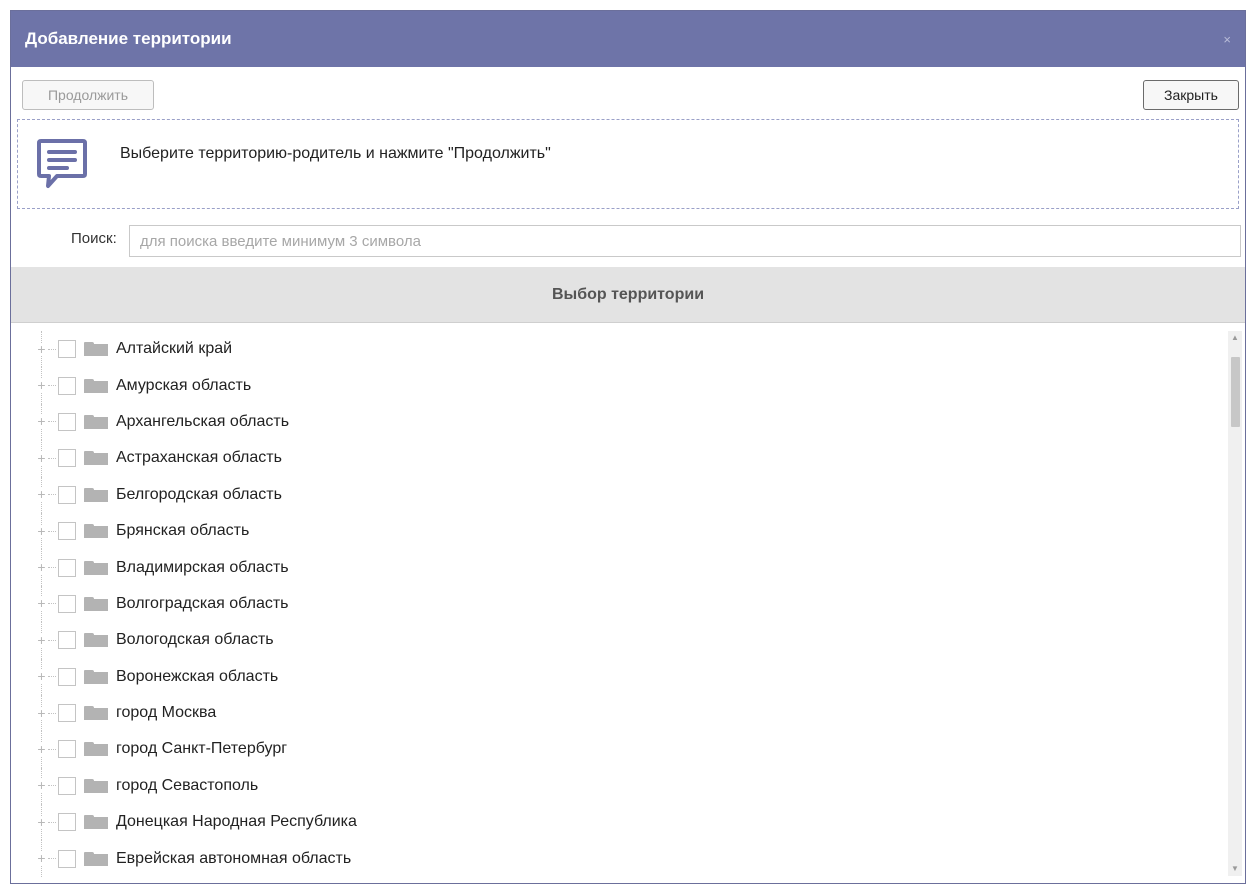 This screenshot has width=1247, height=885. What do you see at coordinates (617, 859) in the screenshot?
I see `tree-row: + Еврейская автономная область` at bounding box center [617, 859].